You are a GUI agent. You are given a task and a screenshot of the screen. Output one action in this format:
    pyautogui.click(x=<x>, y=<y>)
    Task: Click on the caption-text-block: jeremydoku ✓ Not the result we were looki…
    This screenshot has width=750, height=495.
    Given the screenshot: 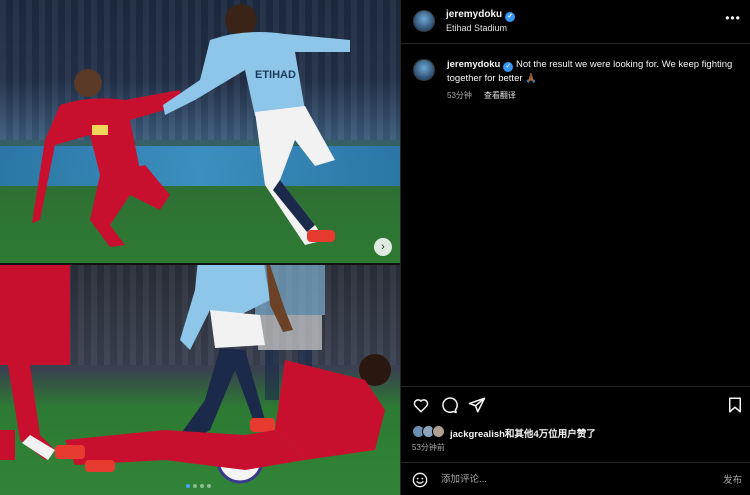 What is the action you would take?
    pyautogui.click(x=592, y=72)
    